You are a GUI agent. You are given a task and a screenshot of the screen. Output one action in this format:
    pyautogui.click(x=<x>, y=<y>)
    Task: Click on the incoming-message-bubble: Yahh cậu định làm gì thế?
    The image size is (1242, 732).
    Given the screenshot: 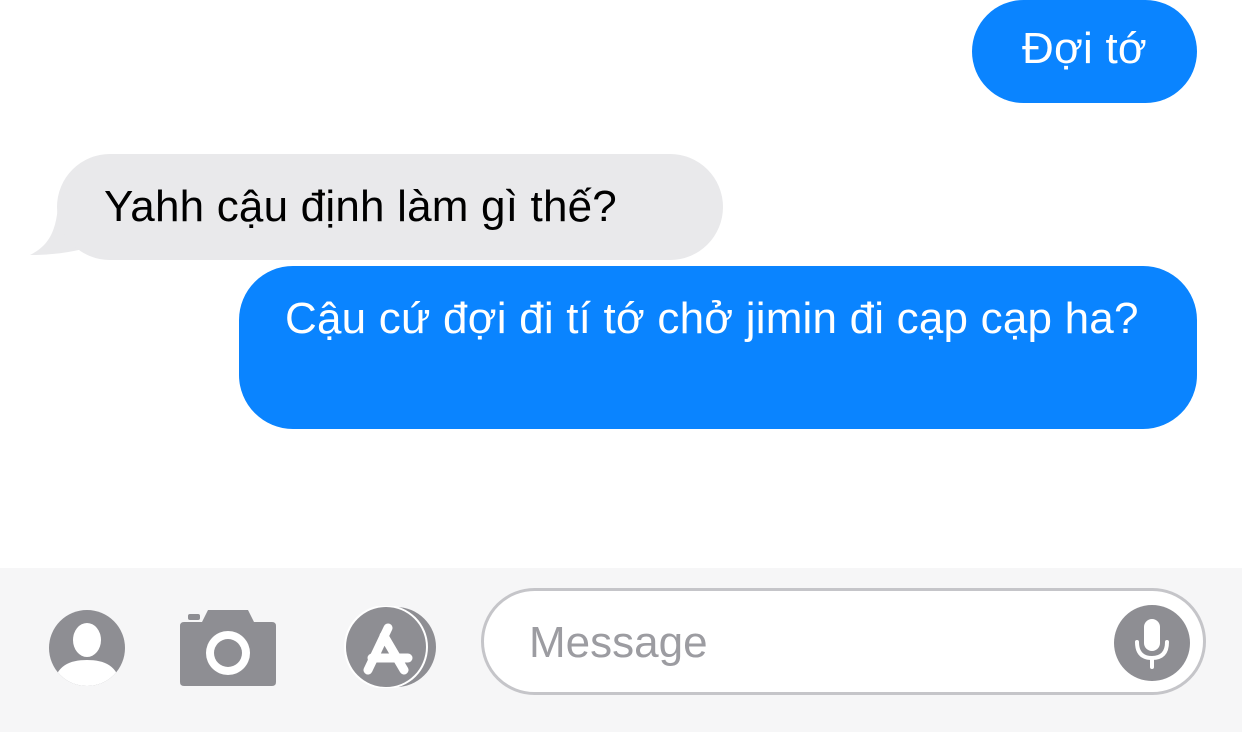 What is the action you would take?
    pyautogui.click(x=390, y=207)
    